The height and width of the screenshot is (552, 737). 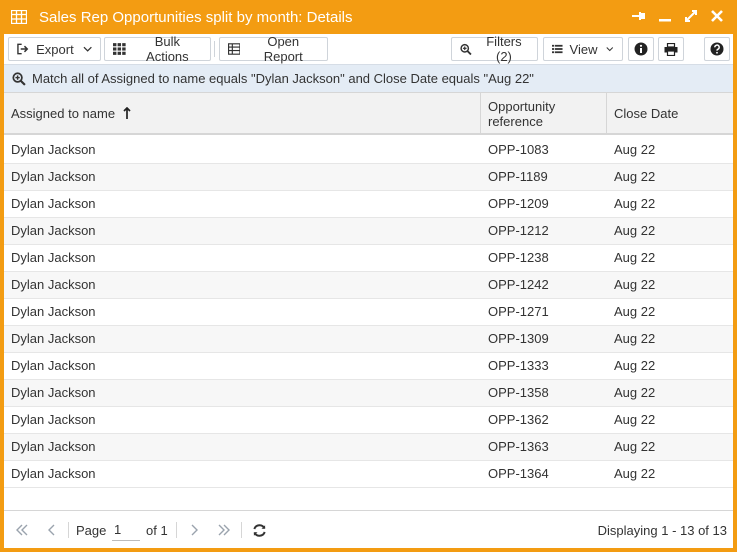 I want to click on column-header-label: Assigned to name, so click(x=63, y=113).